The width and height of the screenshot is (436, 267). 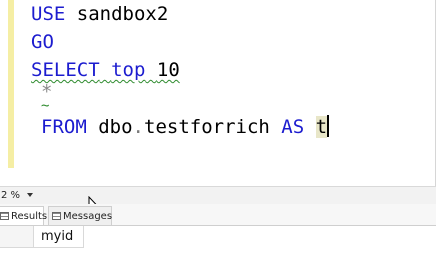 What do you see at coordinates (11, 195) in the screenshot?
I see `zoom-value: 2 %` at bounding box center [11, 195].